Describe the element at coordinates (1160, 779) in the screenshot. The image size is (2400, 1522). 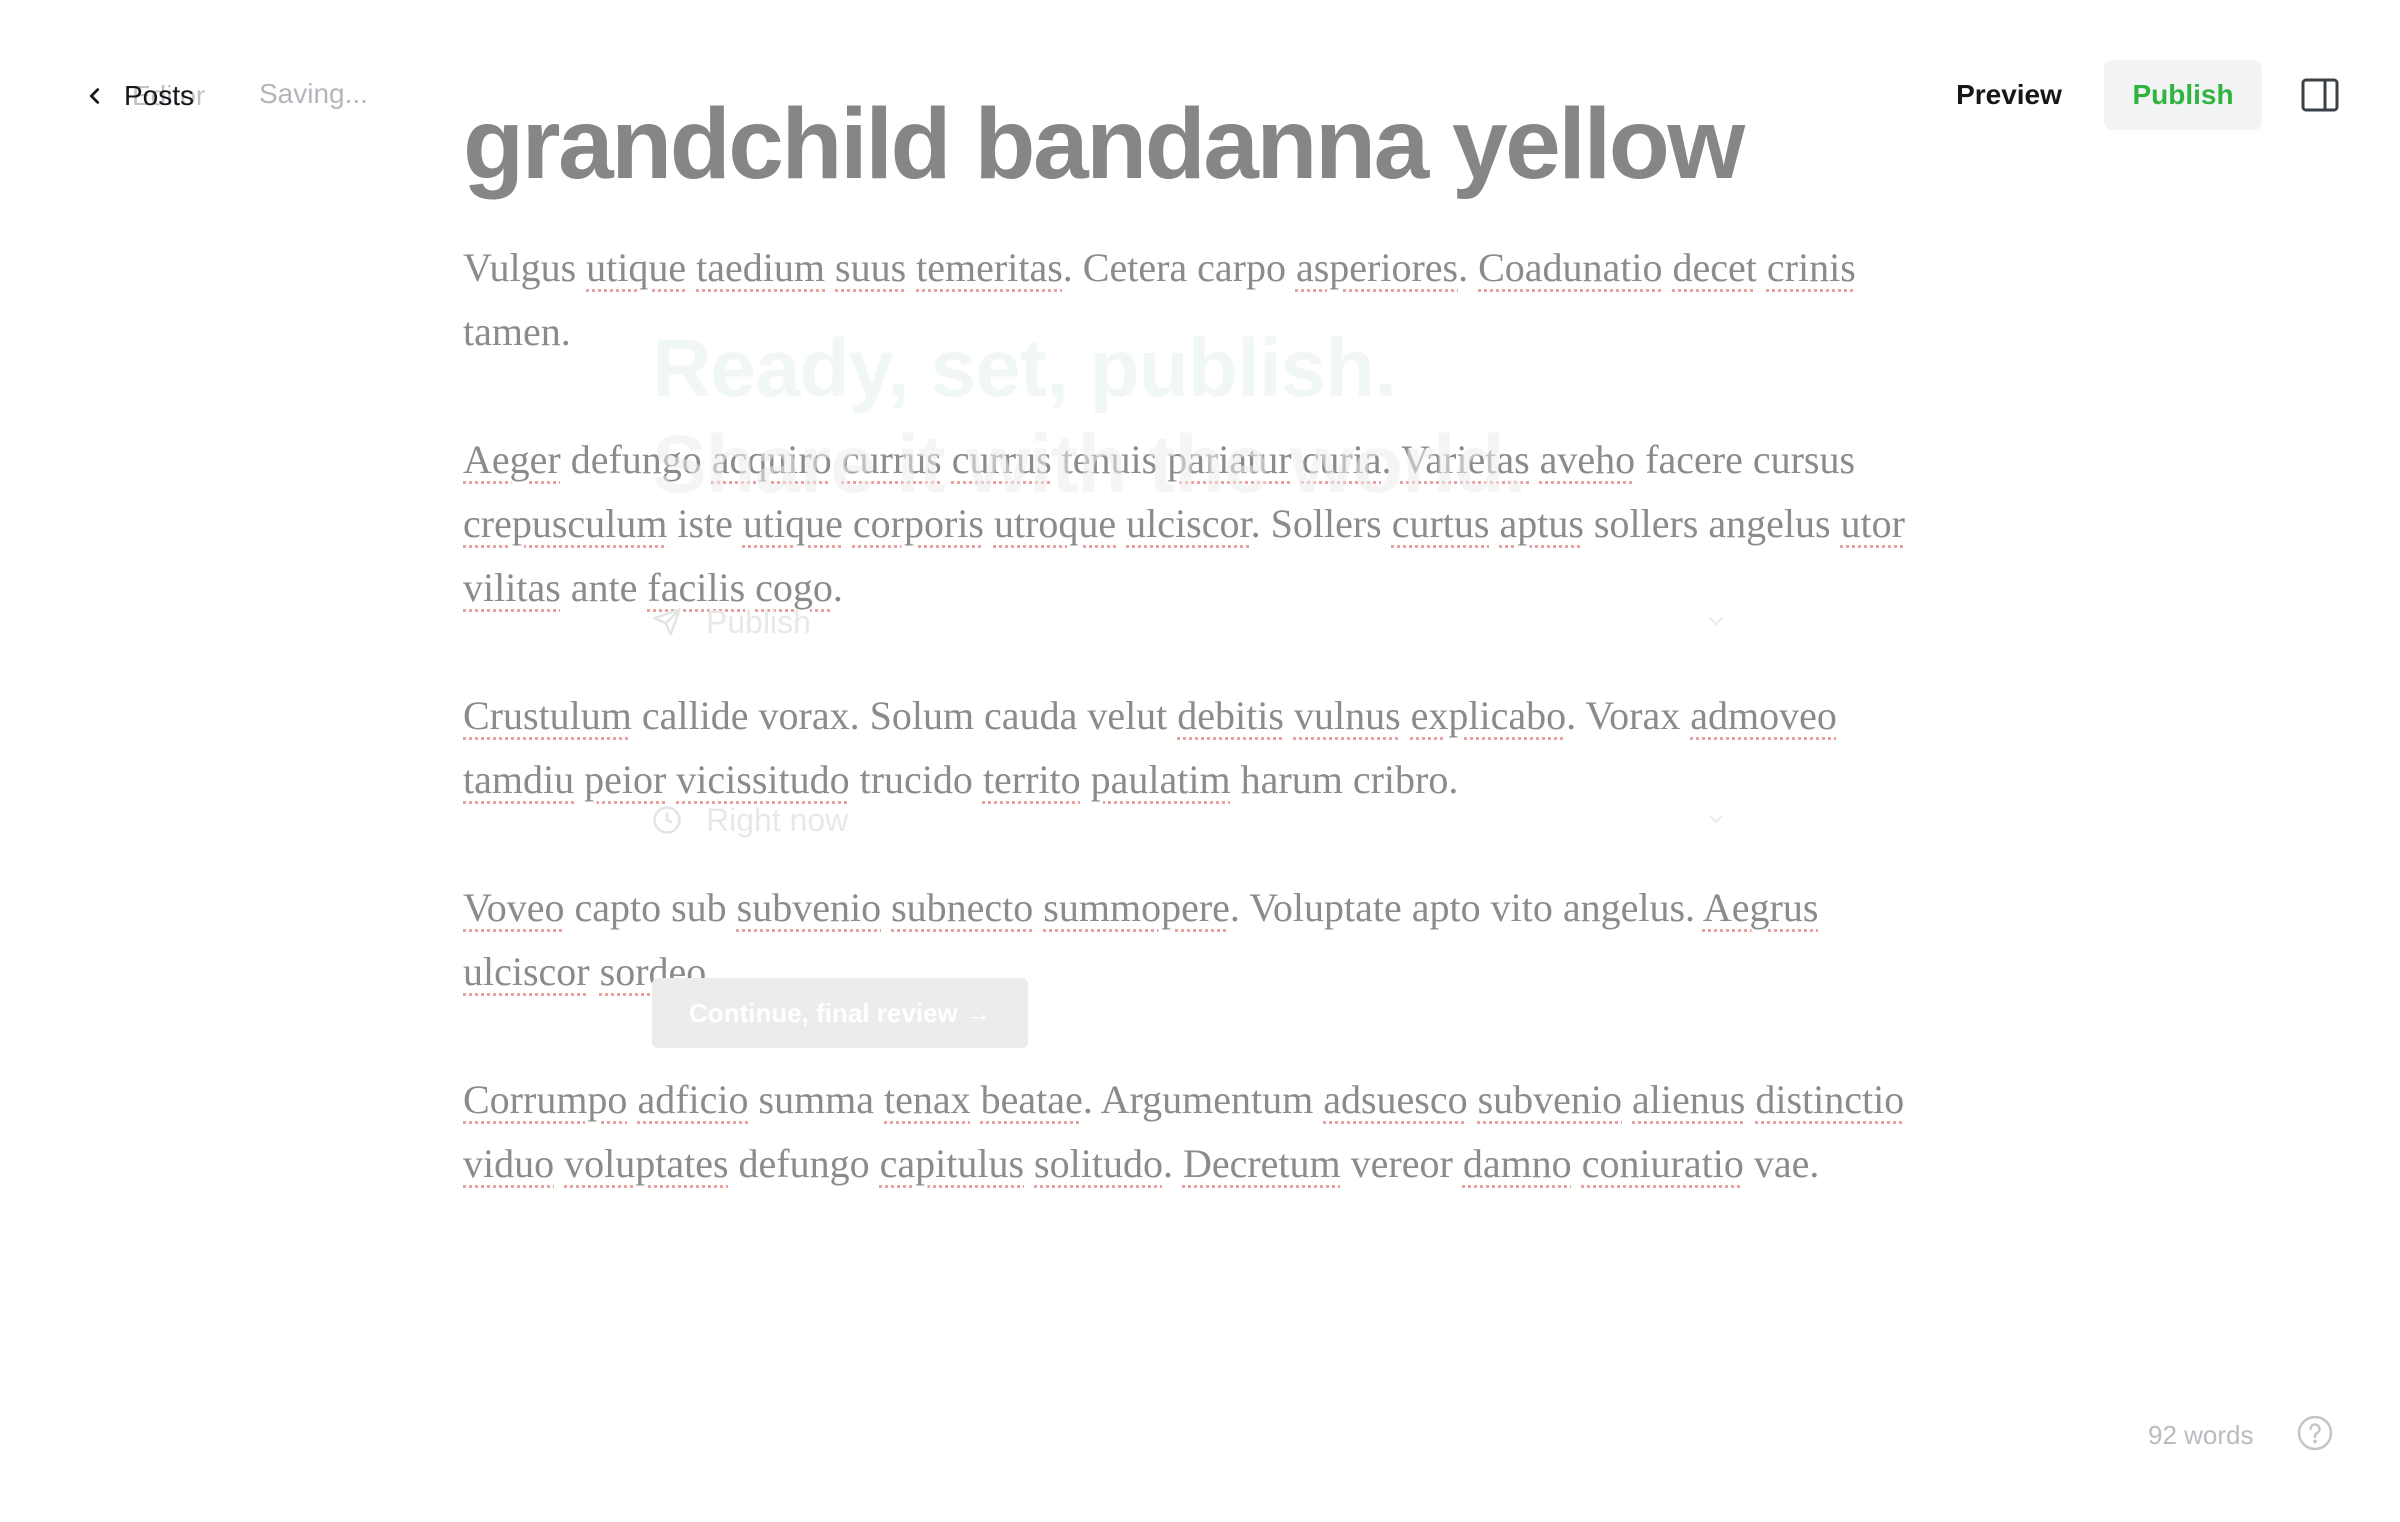
I see `misspelled-word: paulatim` at that location.